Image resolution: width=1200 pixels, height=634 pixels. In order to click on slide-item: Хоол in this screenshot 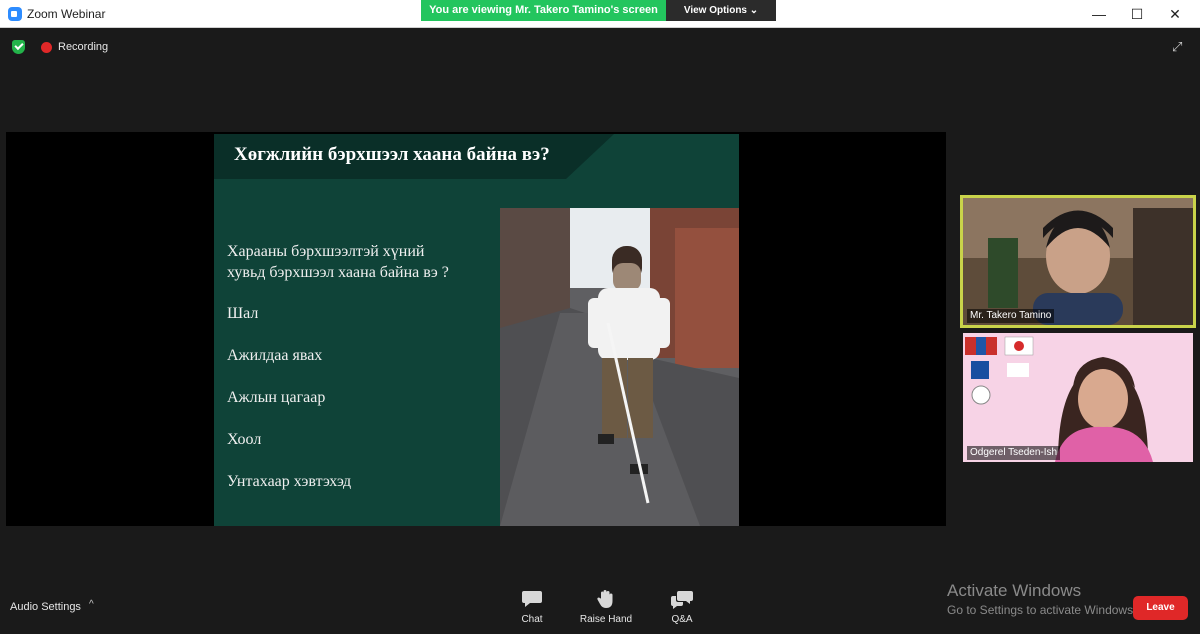, I will do `click(244, 439)`.